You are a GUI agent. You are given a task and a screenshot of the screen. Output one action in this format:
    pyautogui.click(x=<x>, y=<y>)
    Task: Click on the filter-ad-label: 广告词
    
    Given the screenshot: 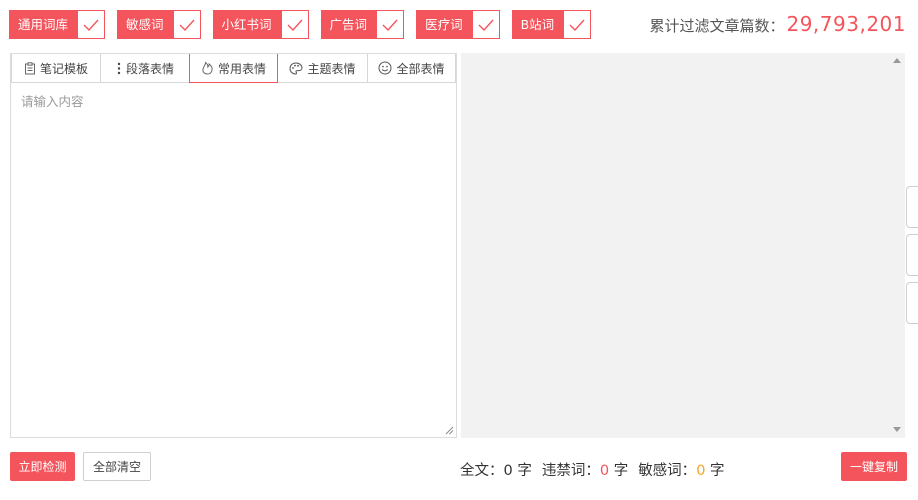 What is the action you would take?
    pyautogui.click(x=348, y=24)
    